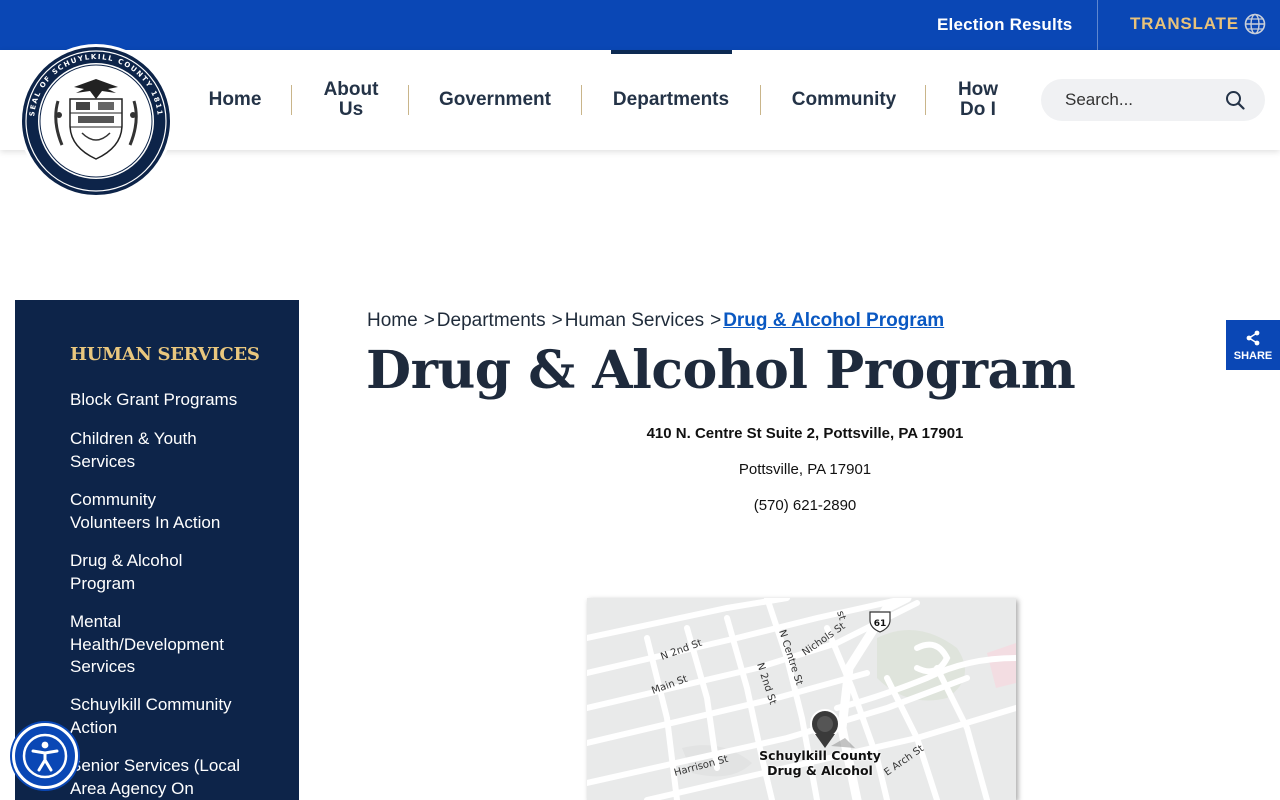 The image size is (1280, 800). Describe the element at coordinates (1184, 24) in the screenshot. I see `translate-button: TRANSLATE` at that location.